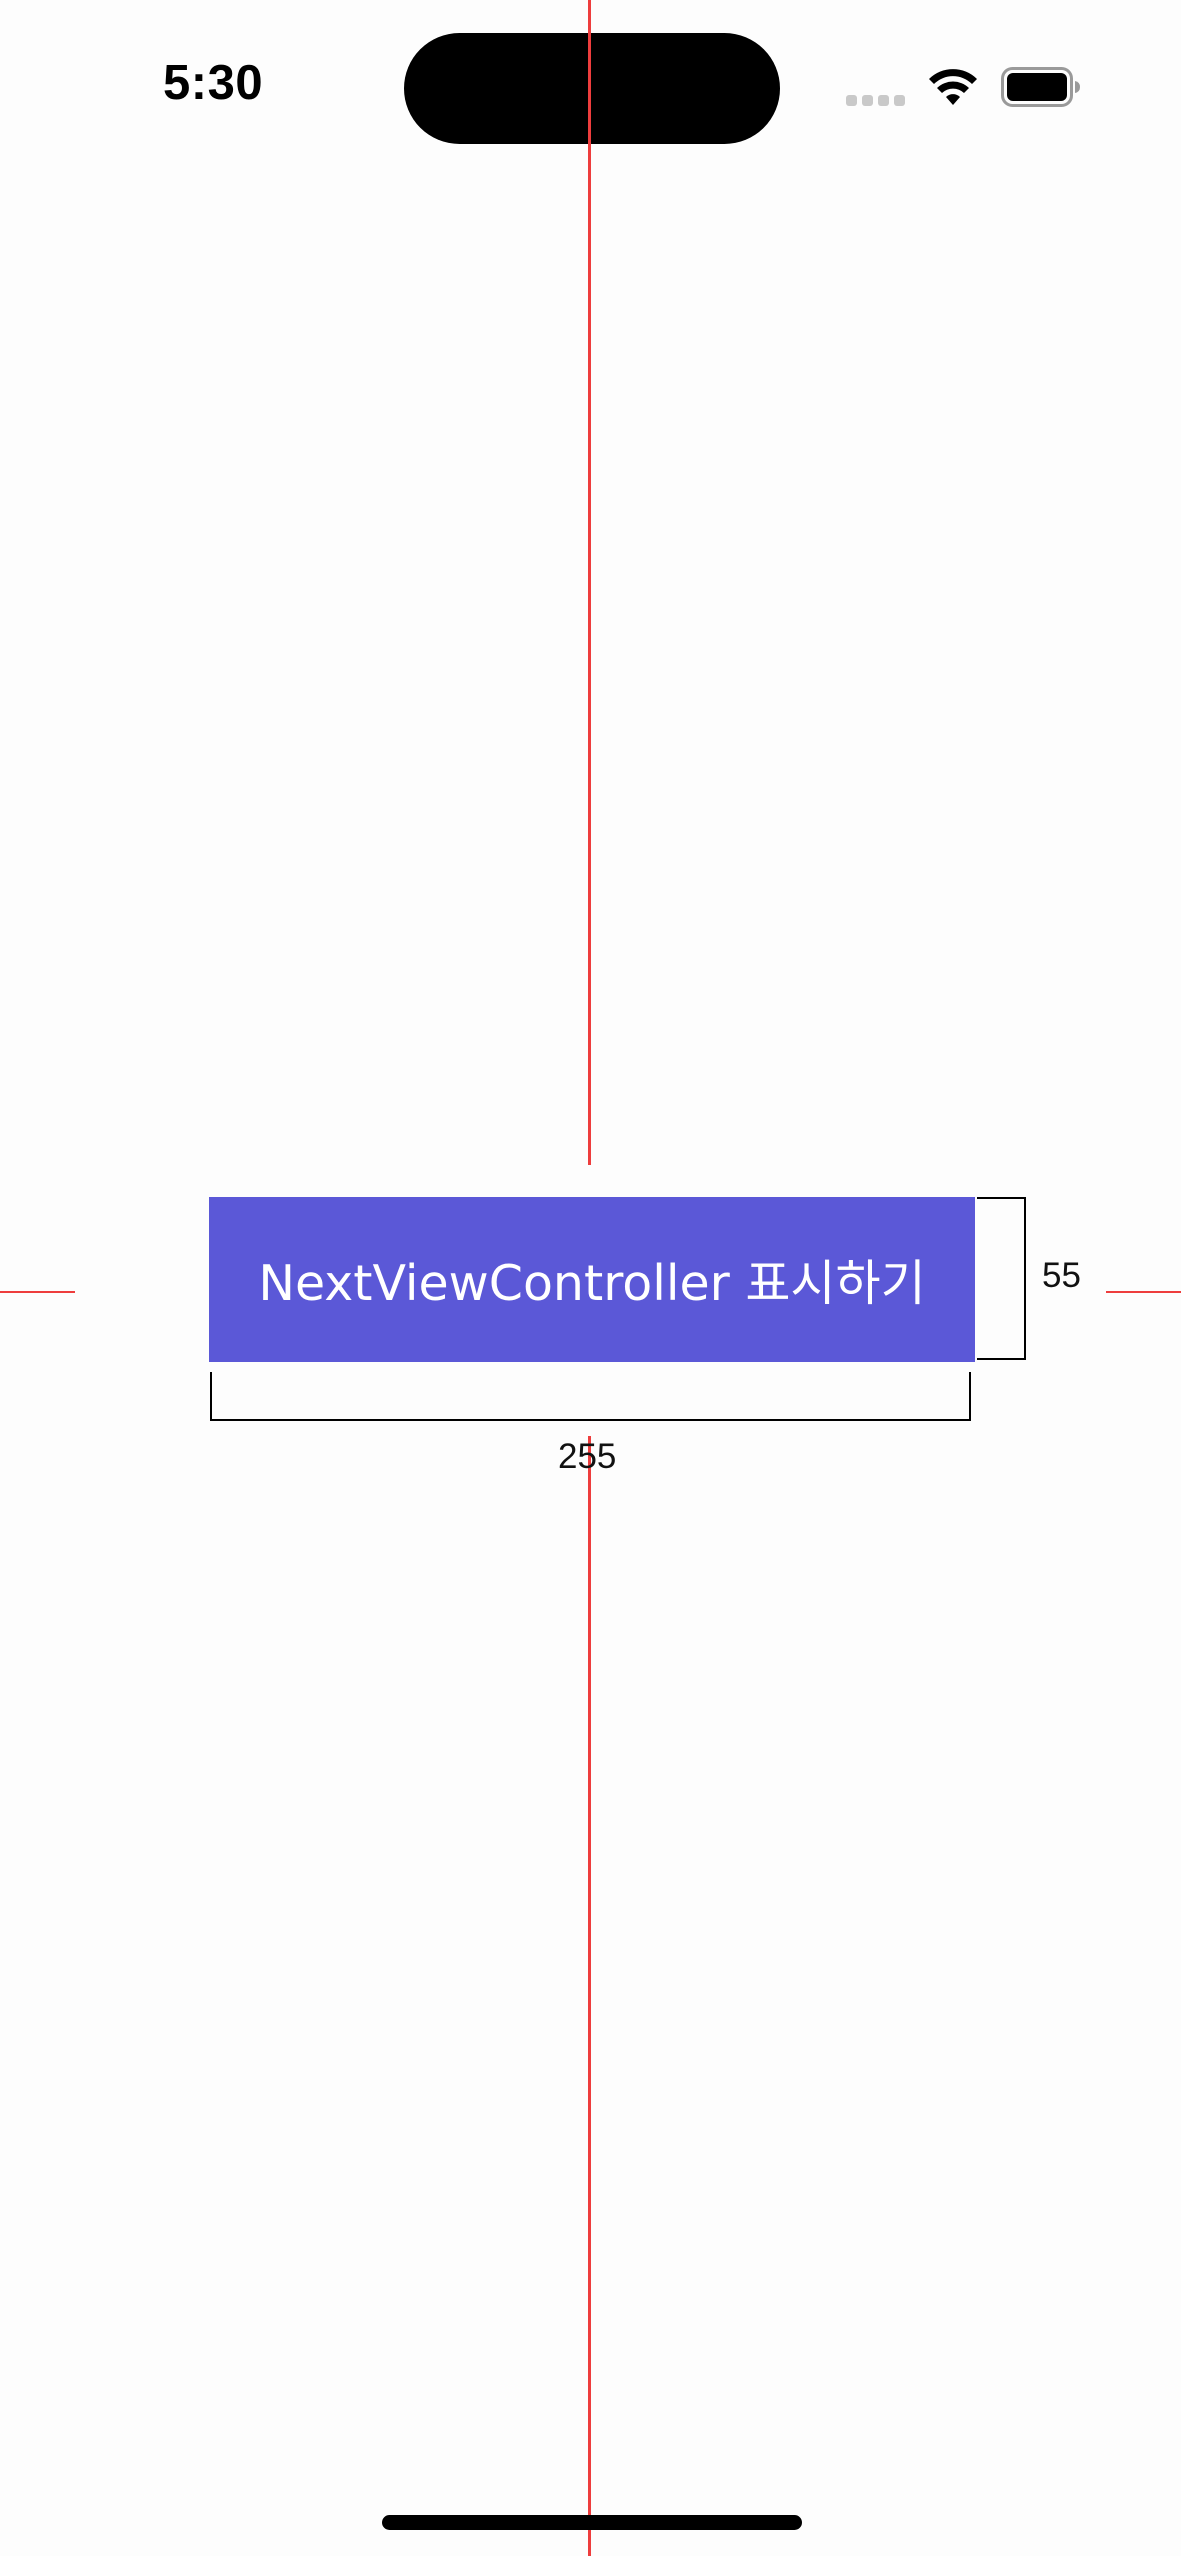 Image resolution: width=1181 pixels, height=2556 pixels. What do you see at coordinates (953, 87) in the screenshot?
I see `wifi-icon` at bounding box center [953, 87].